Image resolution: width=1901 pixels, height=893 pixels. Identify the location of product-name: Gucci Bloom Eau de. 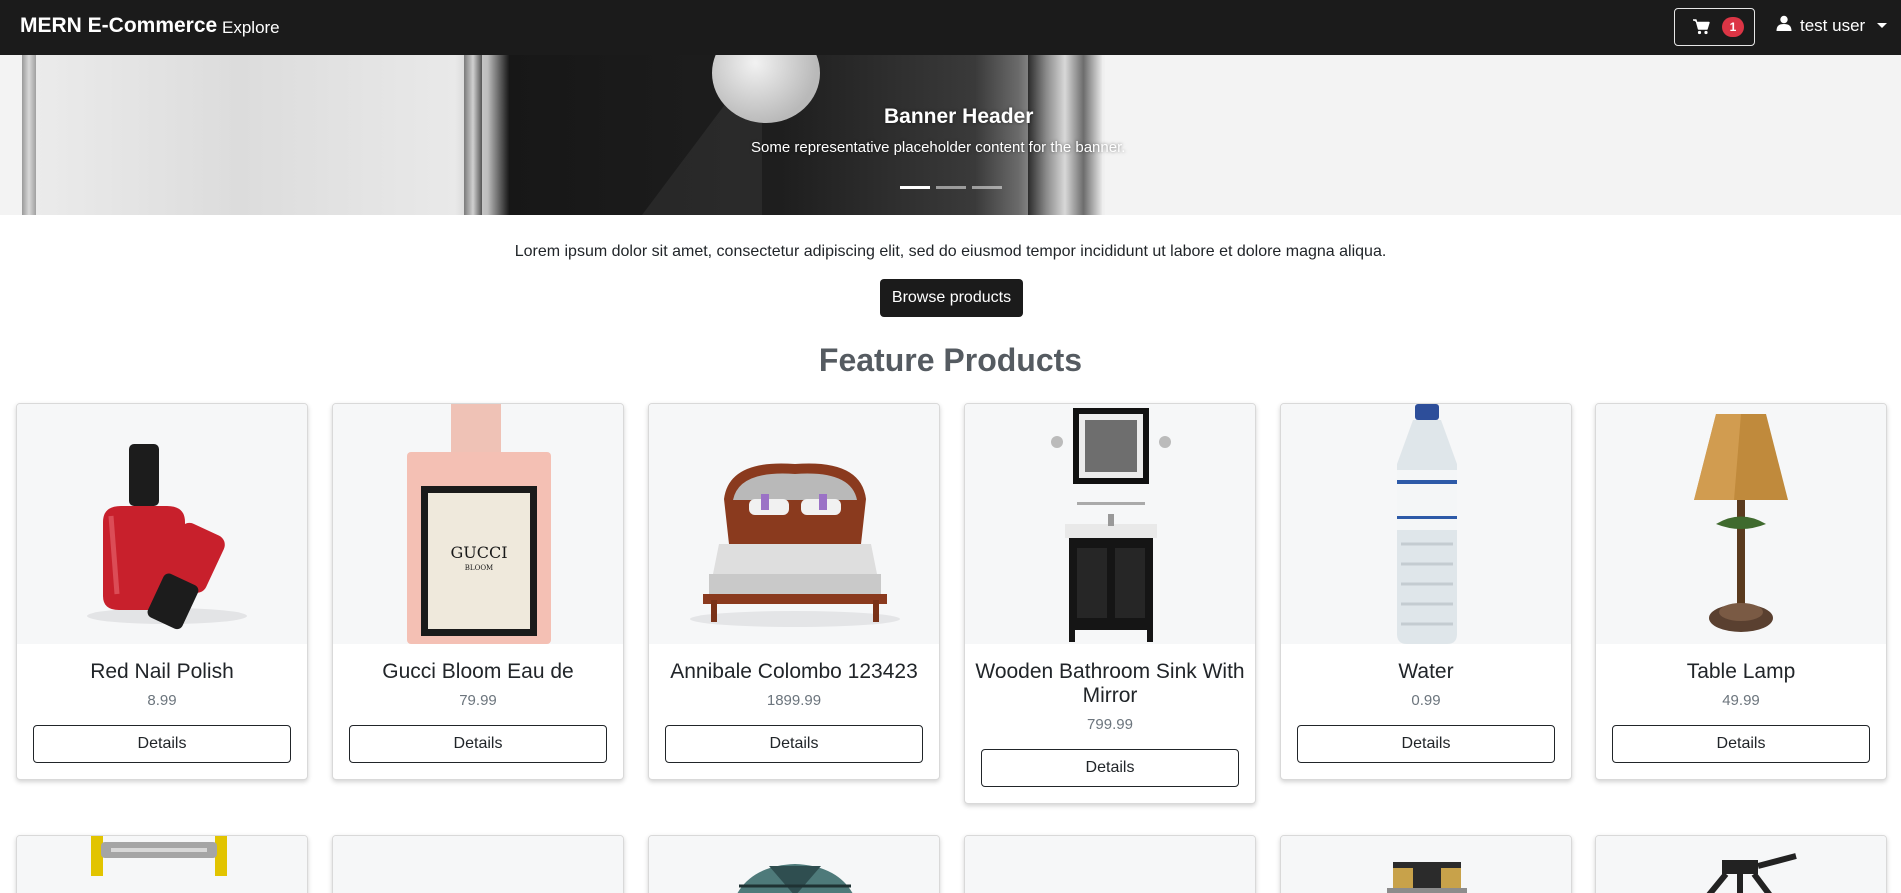
(478, 671).